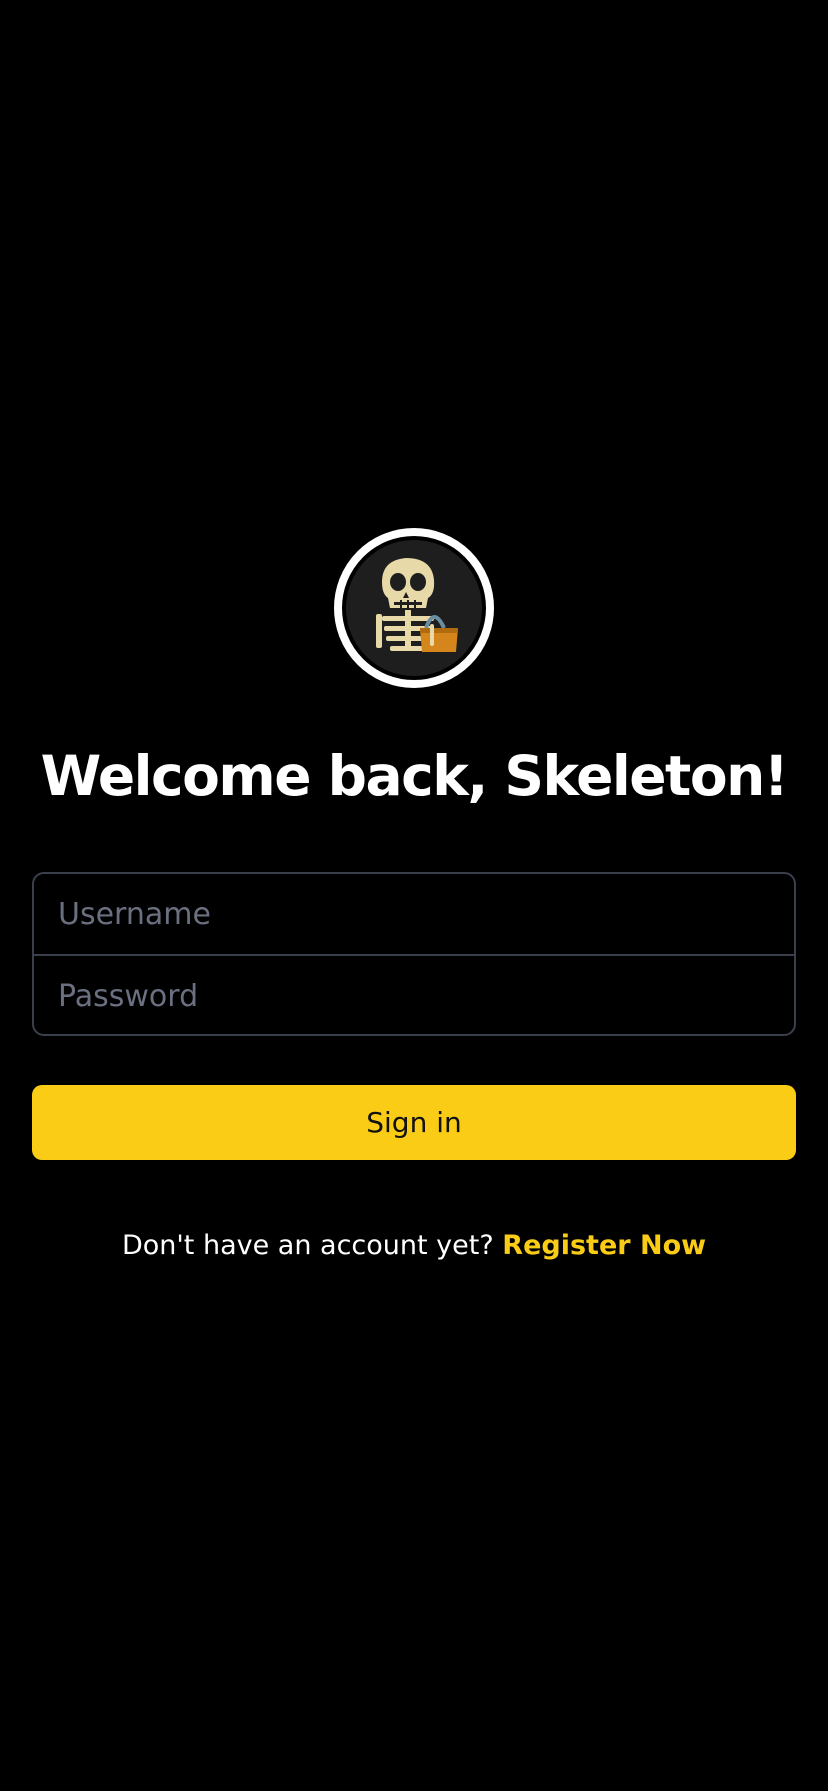 This screenshot has height=1791, width=828. What do you see at coordinates (604, 1245) in the screenshot?
I see `register-now-link: Register Now` at bounding box center [604, 1245].